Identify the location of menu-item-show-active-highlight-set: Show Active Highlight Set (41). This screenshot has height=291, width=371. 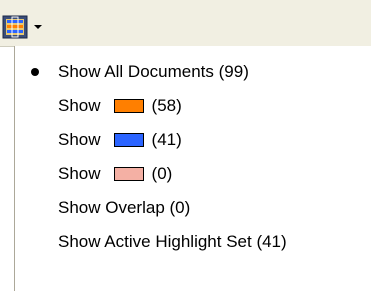
(193, 242).